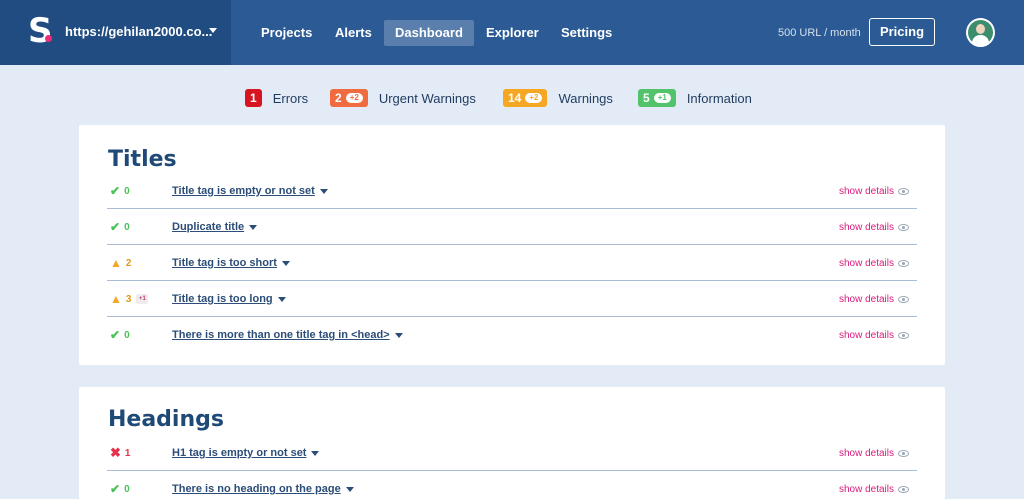  I want to click on summary-errors: 1 Errors, so click(276, 98).